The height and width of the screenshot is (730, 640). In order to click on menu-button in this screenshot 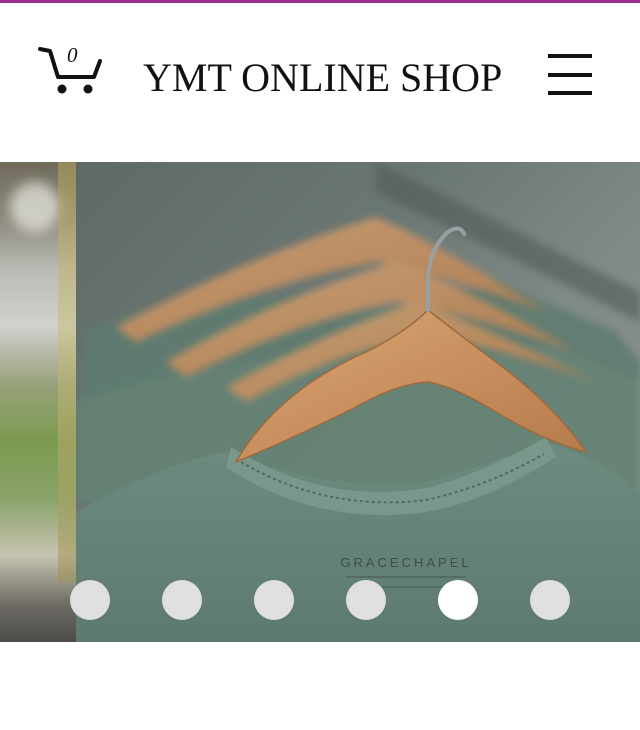, I will do `click(570, 74)`.